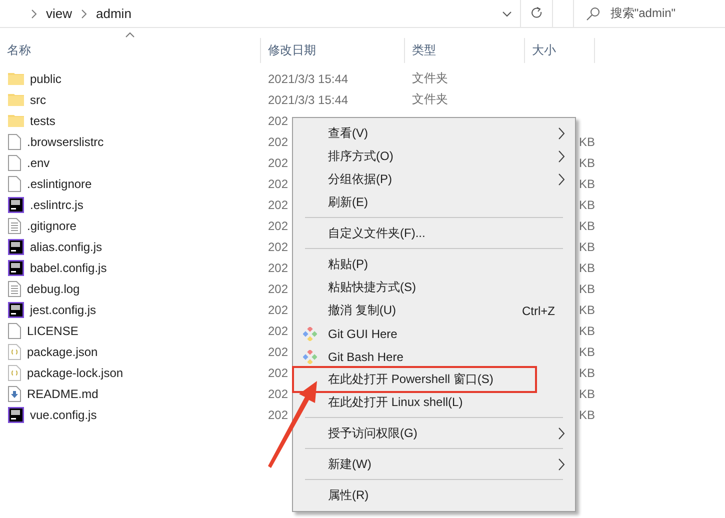  Describe the element at coordinates (57, 205) in the screenshot. I see `file-name: .eslintrc.js` at that location.